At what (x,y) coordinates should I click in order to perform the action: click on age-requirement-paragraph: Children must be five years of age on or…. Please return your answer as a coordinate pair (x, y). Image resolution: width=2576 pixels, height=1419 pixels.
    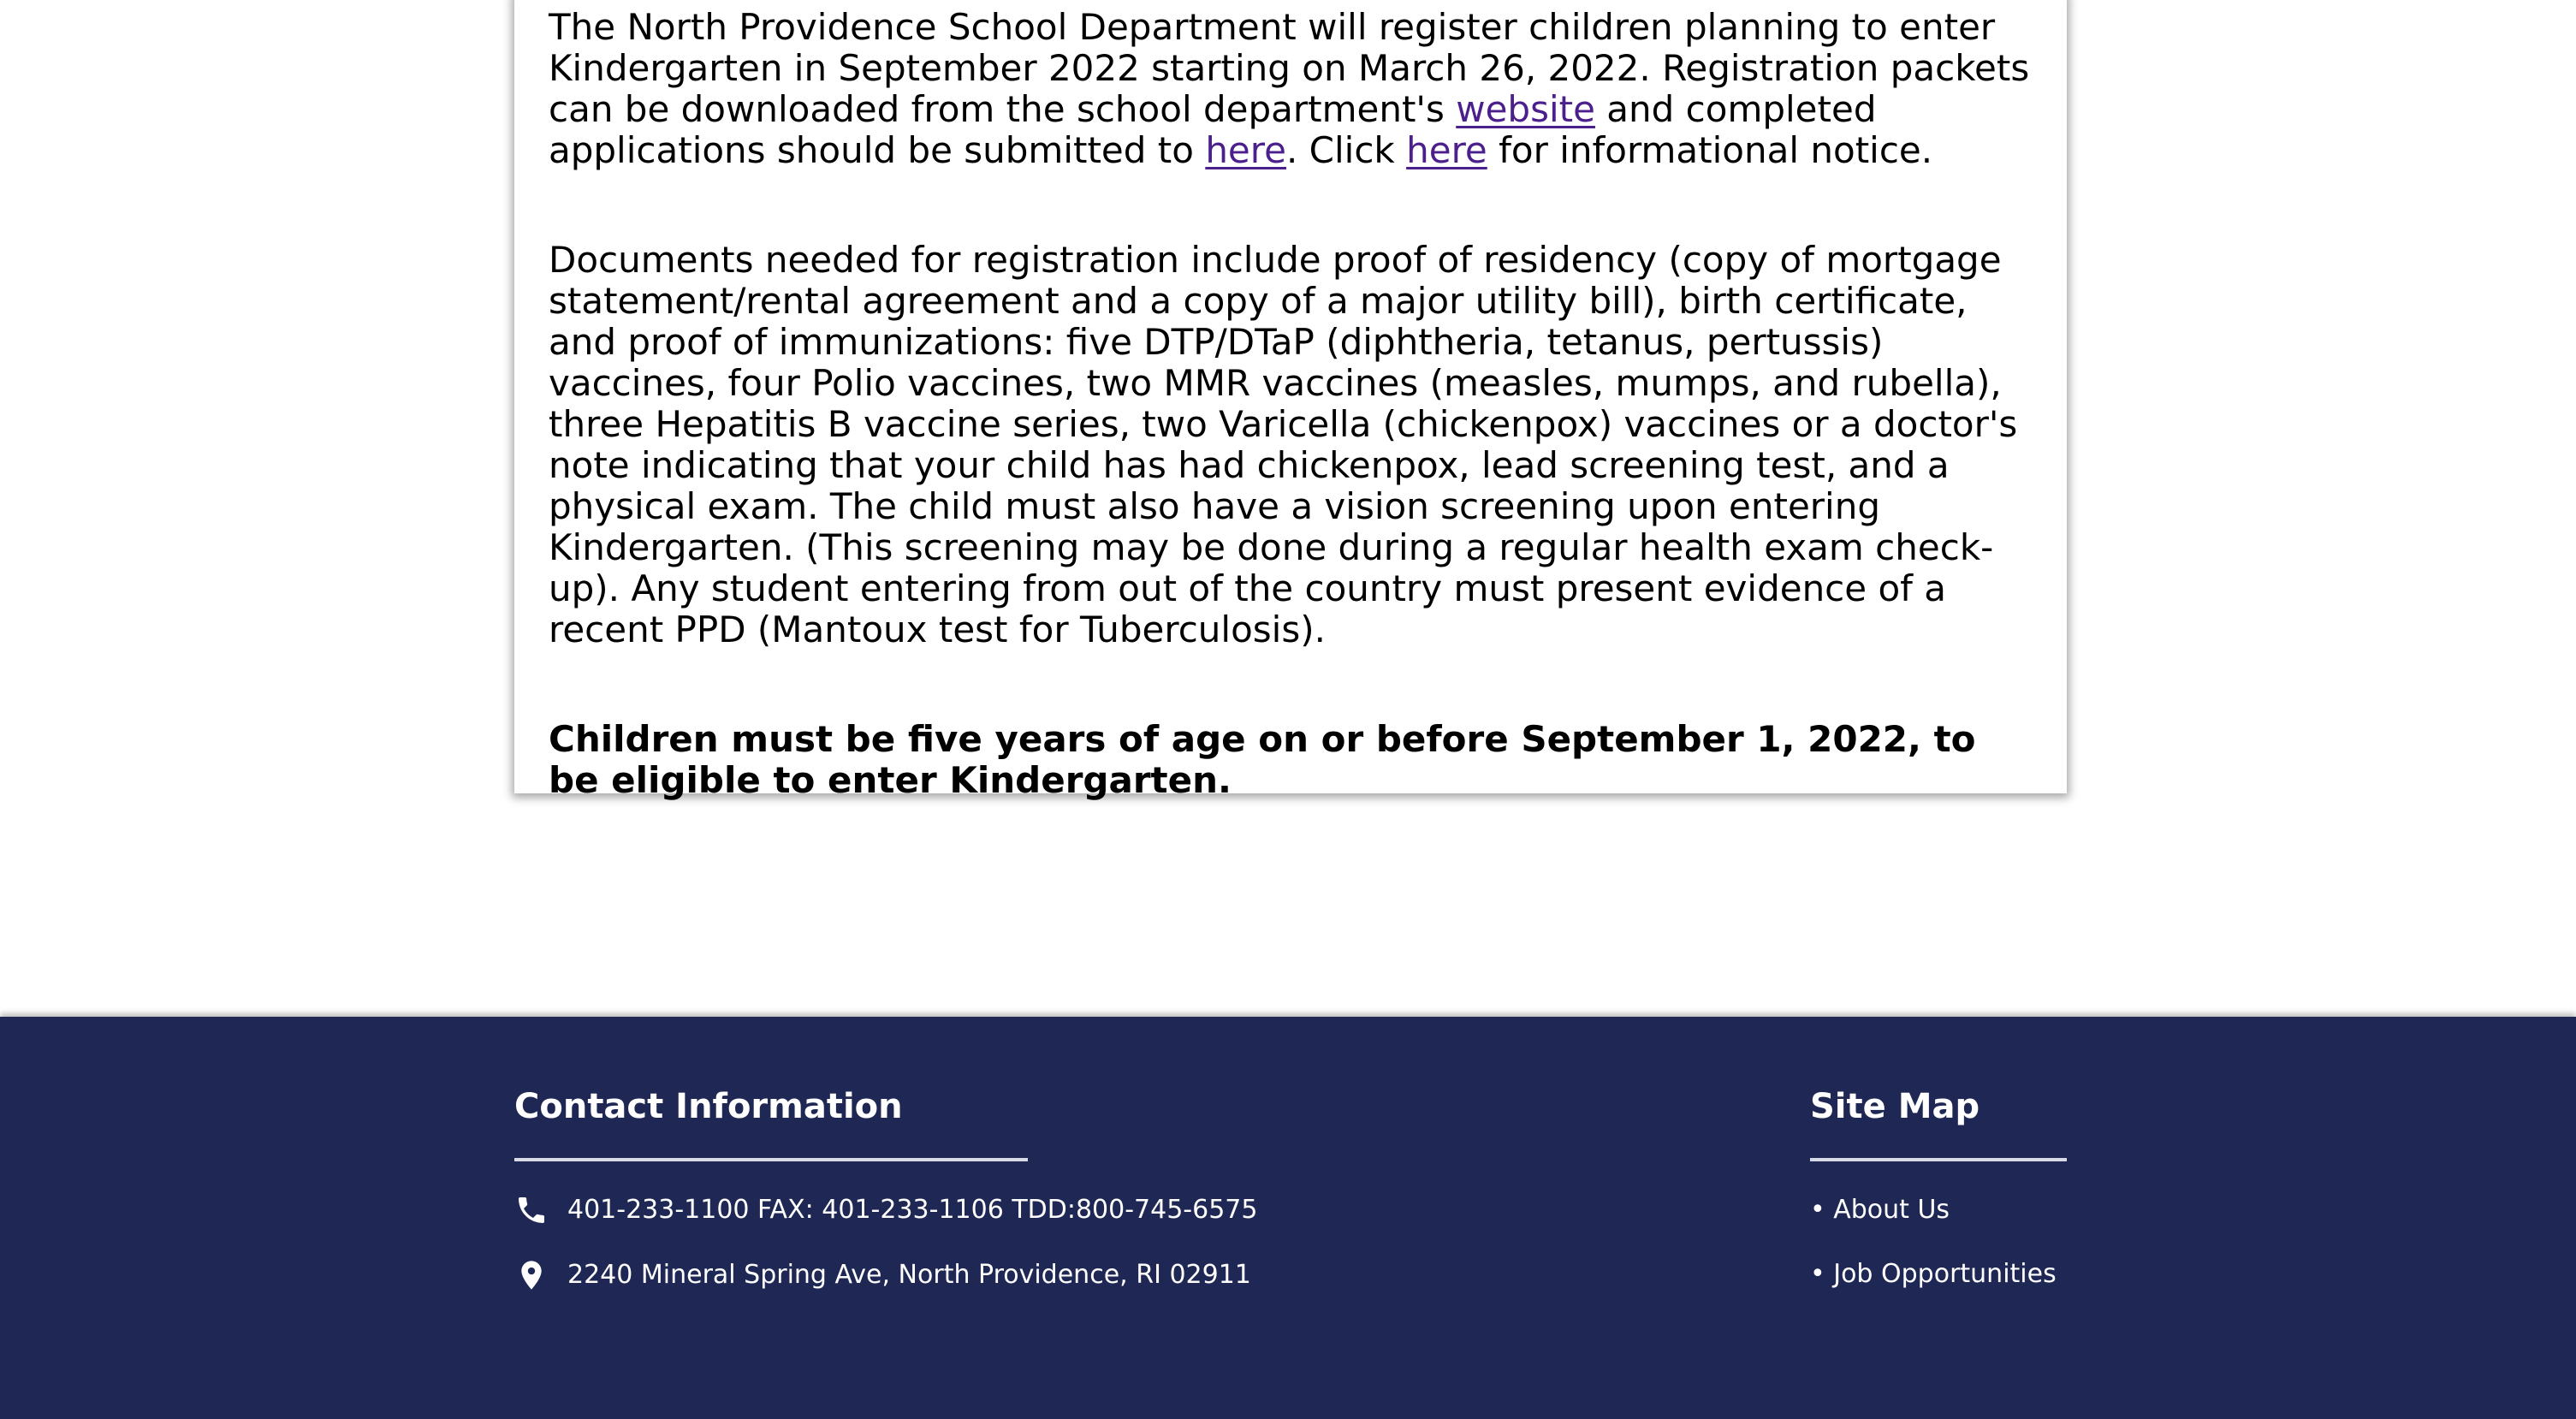
    Looking at the image, I should click on (1262, 759).